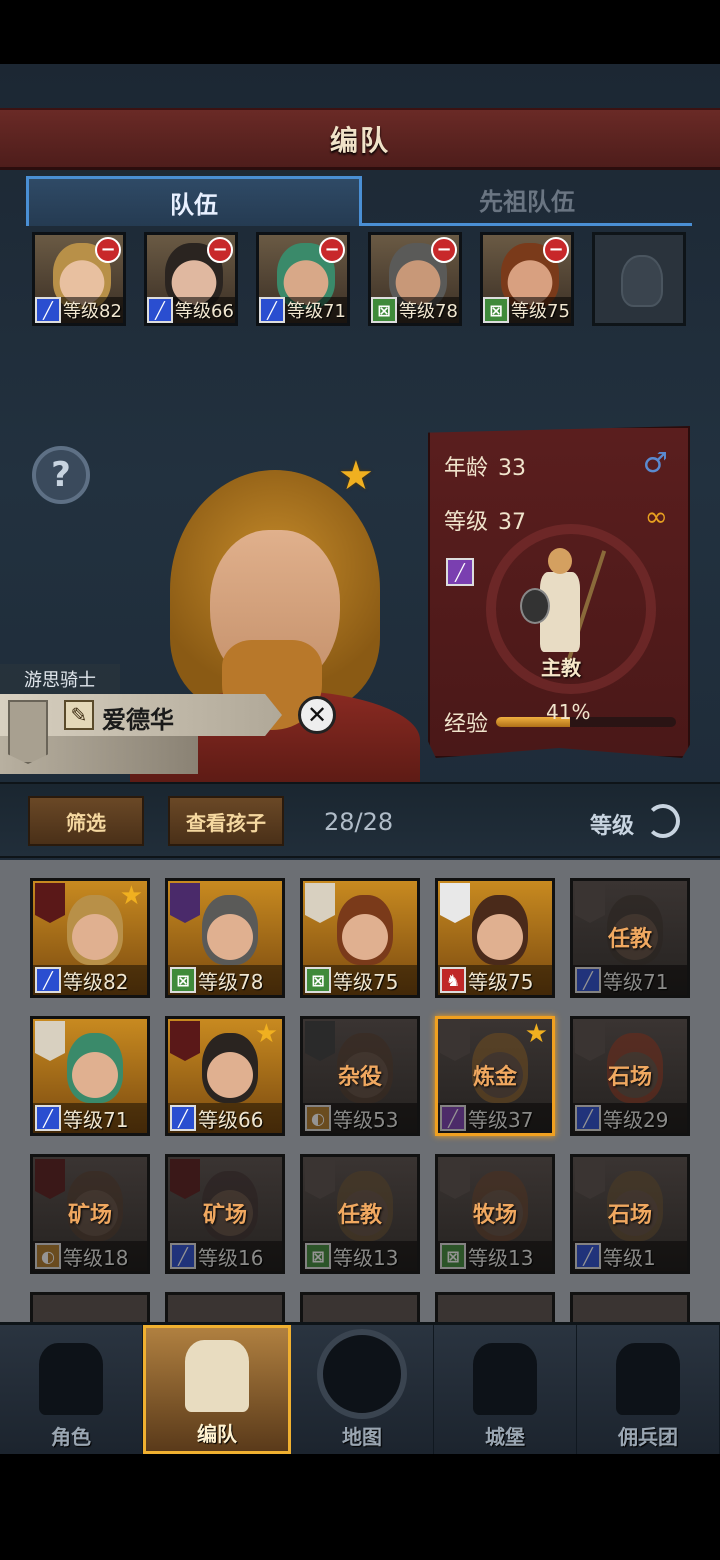  I want to click on level-strip: ╱ 等级37, so click(495, 1118).